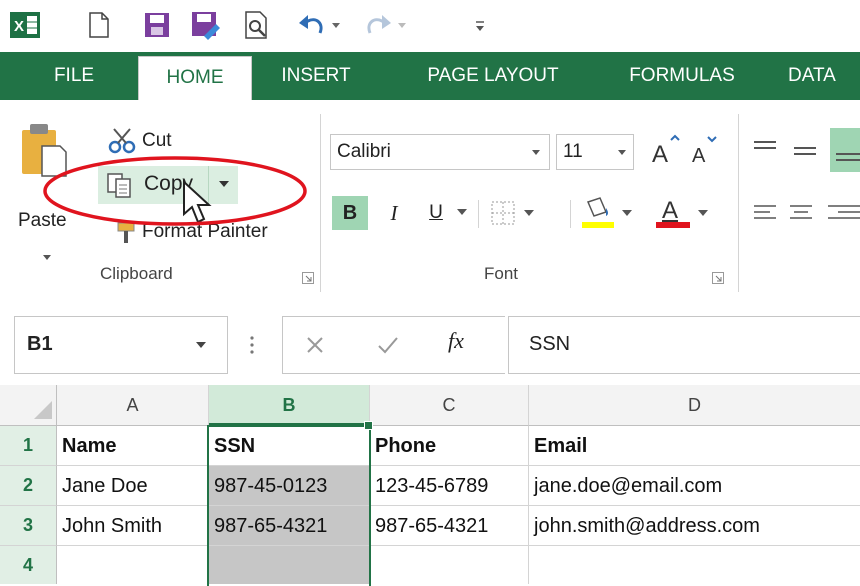 This screenshot has width=860, height=586. I want to click on cell-b1: SSN, so click(289, 446).